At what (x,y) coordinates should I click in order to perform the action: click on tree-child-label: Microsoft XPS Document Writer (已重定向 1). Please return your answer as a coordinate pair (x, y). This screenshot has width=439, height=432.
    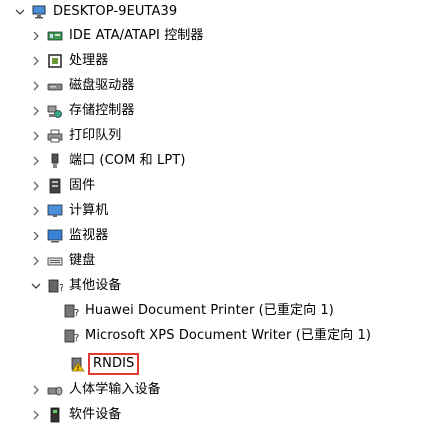
    Looking at the image, I should click on (228, 335).